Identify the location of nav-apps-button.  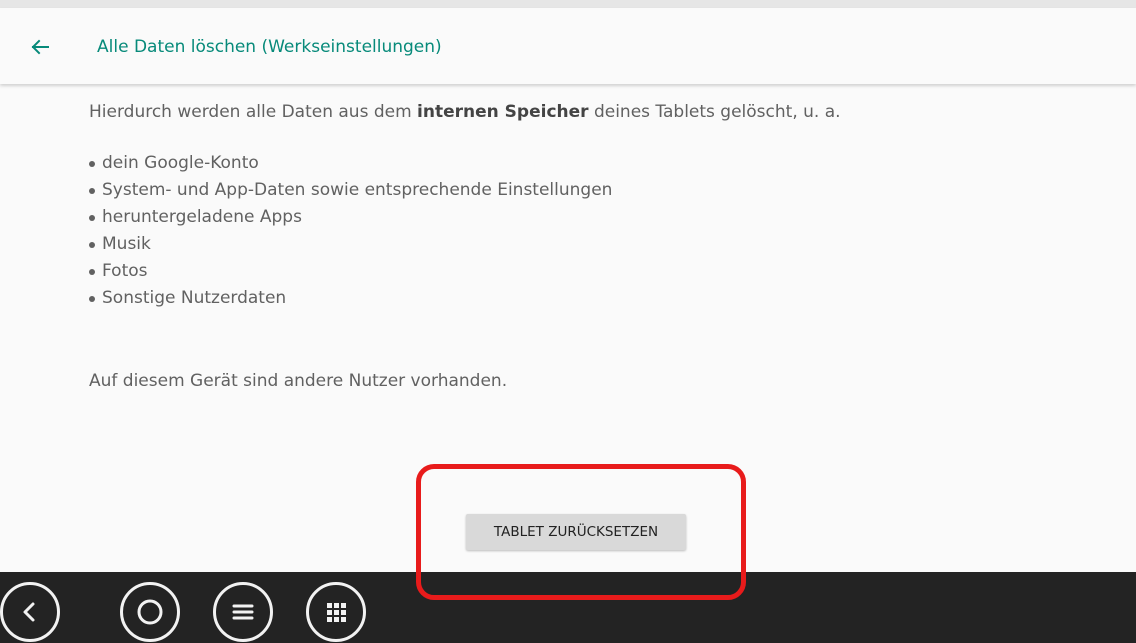
(336, 612).